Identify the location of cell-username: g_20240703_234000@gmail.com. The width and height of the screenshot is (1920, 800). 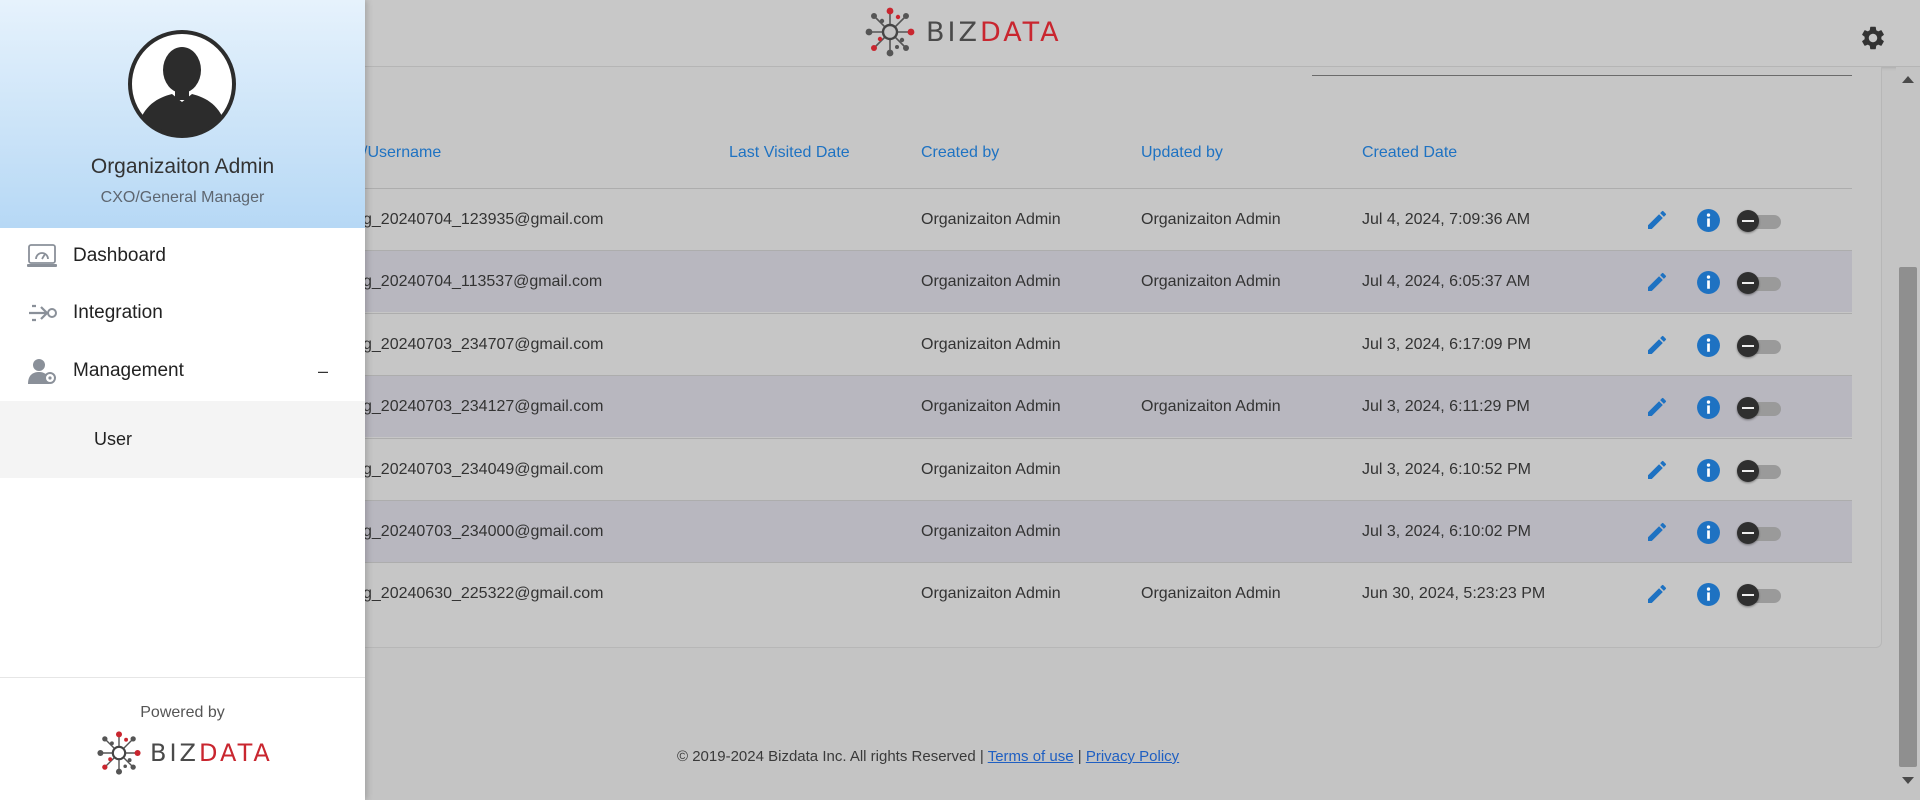
(483, 531).